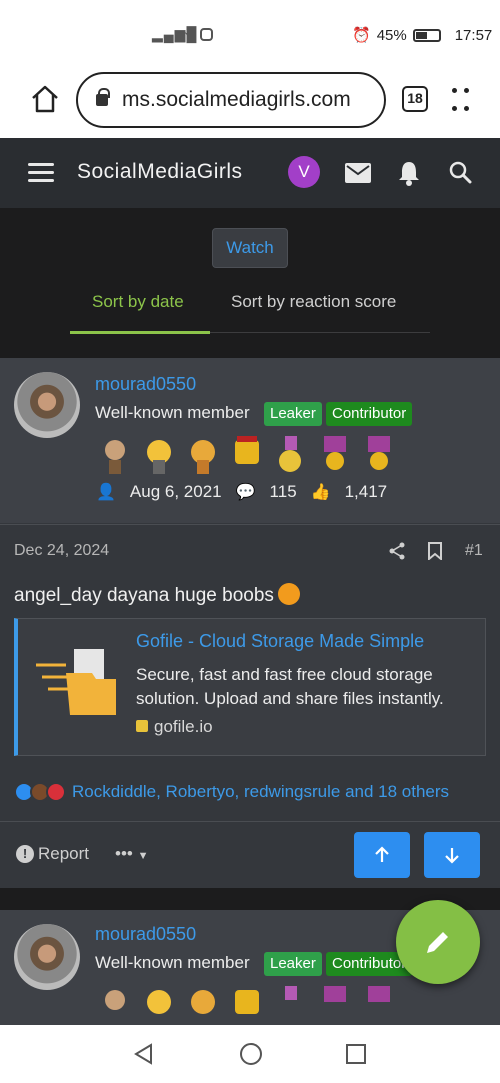  What do you see at coordinates (56, 792) in the screenshot?
I see `dislike-reaction-icon` at bounding box center [56, 792].